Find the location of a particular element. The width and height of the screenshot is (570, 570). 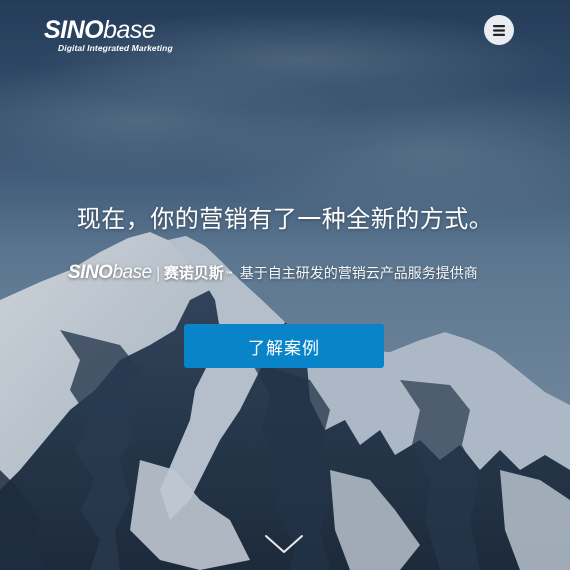

hero-subline: SINObase | 赛诺贝斯 ™ 基于自主研发的营销云产品服务提供商 is located at coordinates (273, 273).